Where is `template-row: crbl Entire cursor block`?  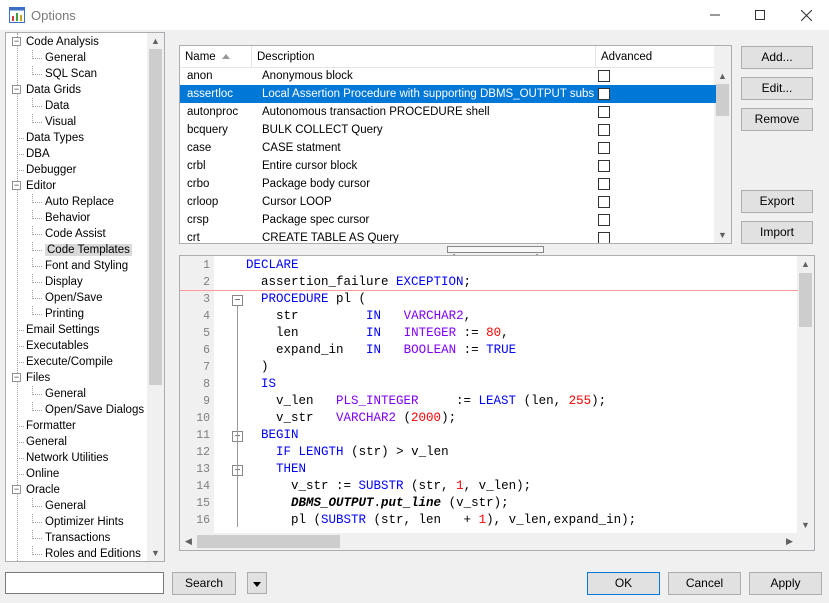
template-row: crbl Entire cursor block is located at coordinates (448, 166).